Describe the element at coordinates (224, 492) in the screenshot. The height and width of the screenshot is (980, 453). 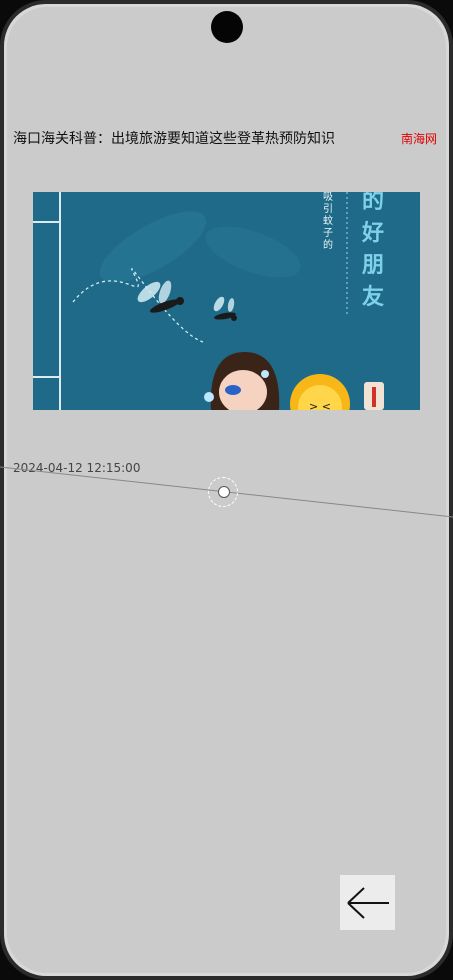
I see `touch-indicator-dot` at that location.